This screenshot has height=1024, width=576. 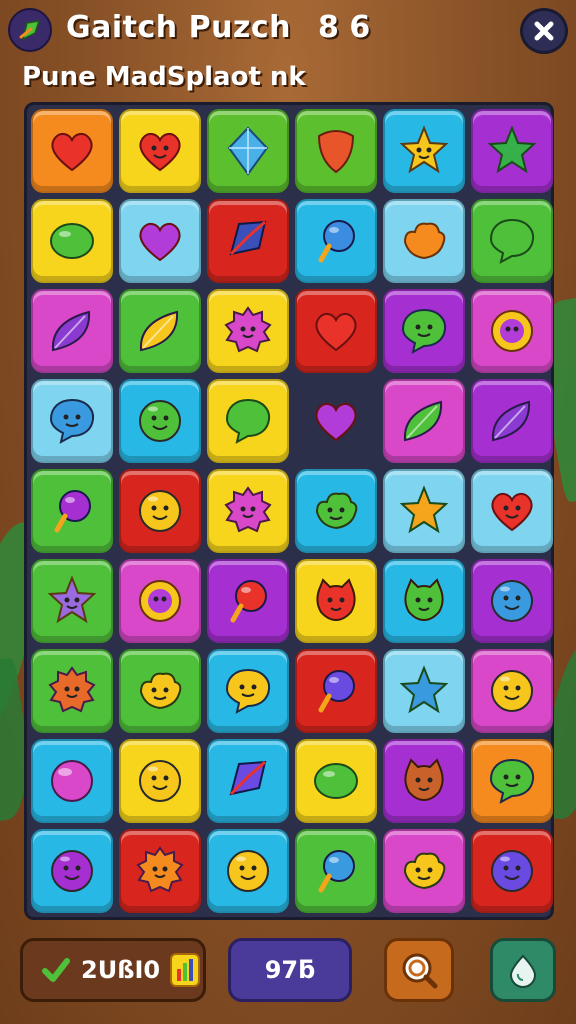 I want to click on coins-button: 97ƃ, so click(x=290, y=970).